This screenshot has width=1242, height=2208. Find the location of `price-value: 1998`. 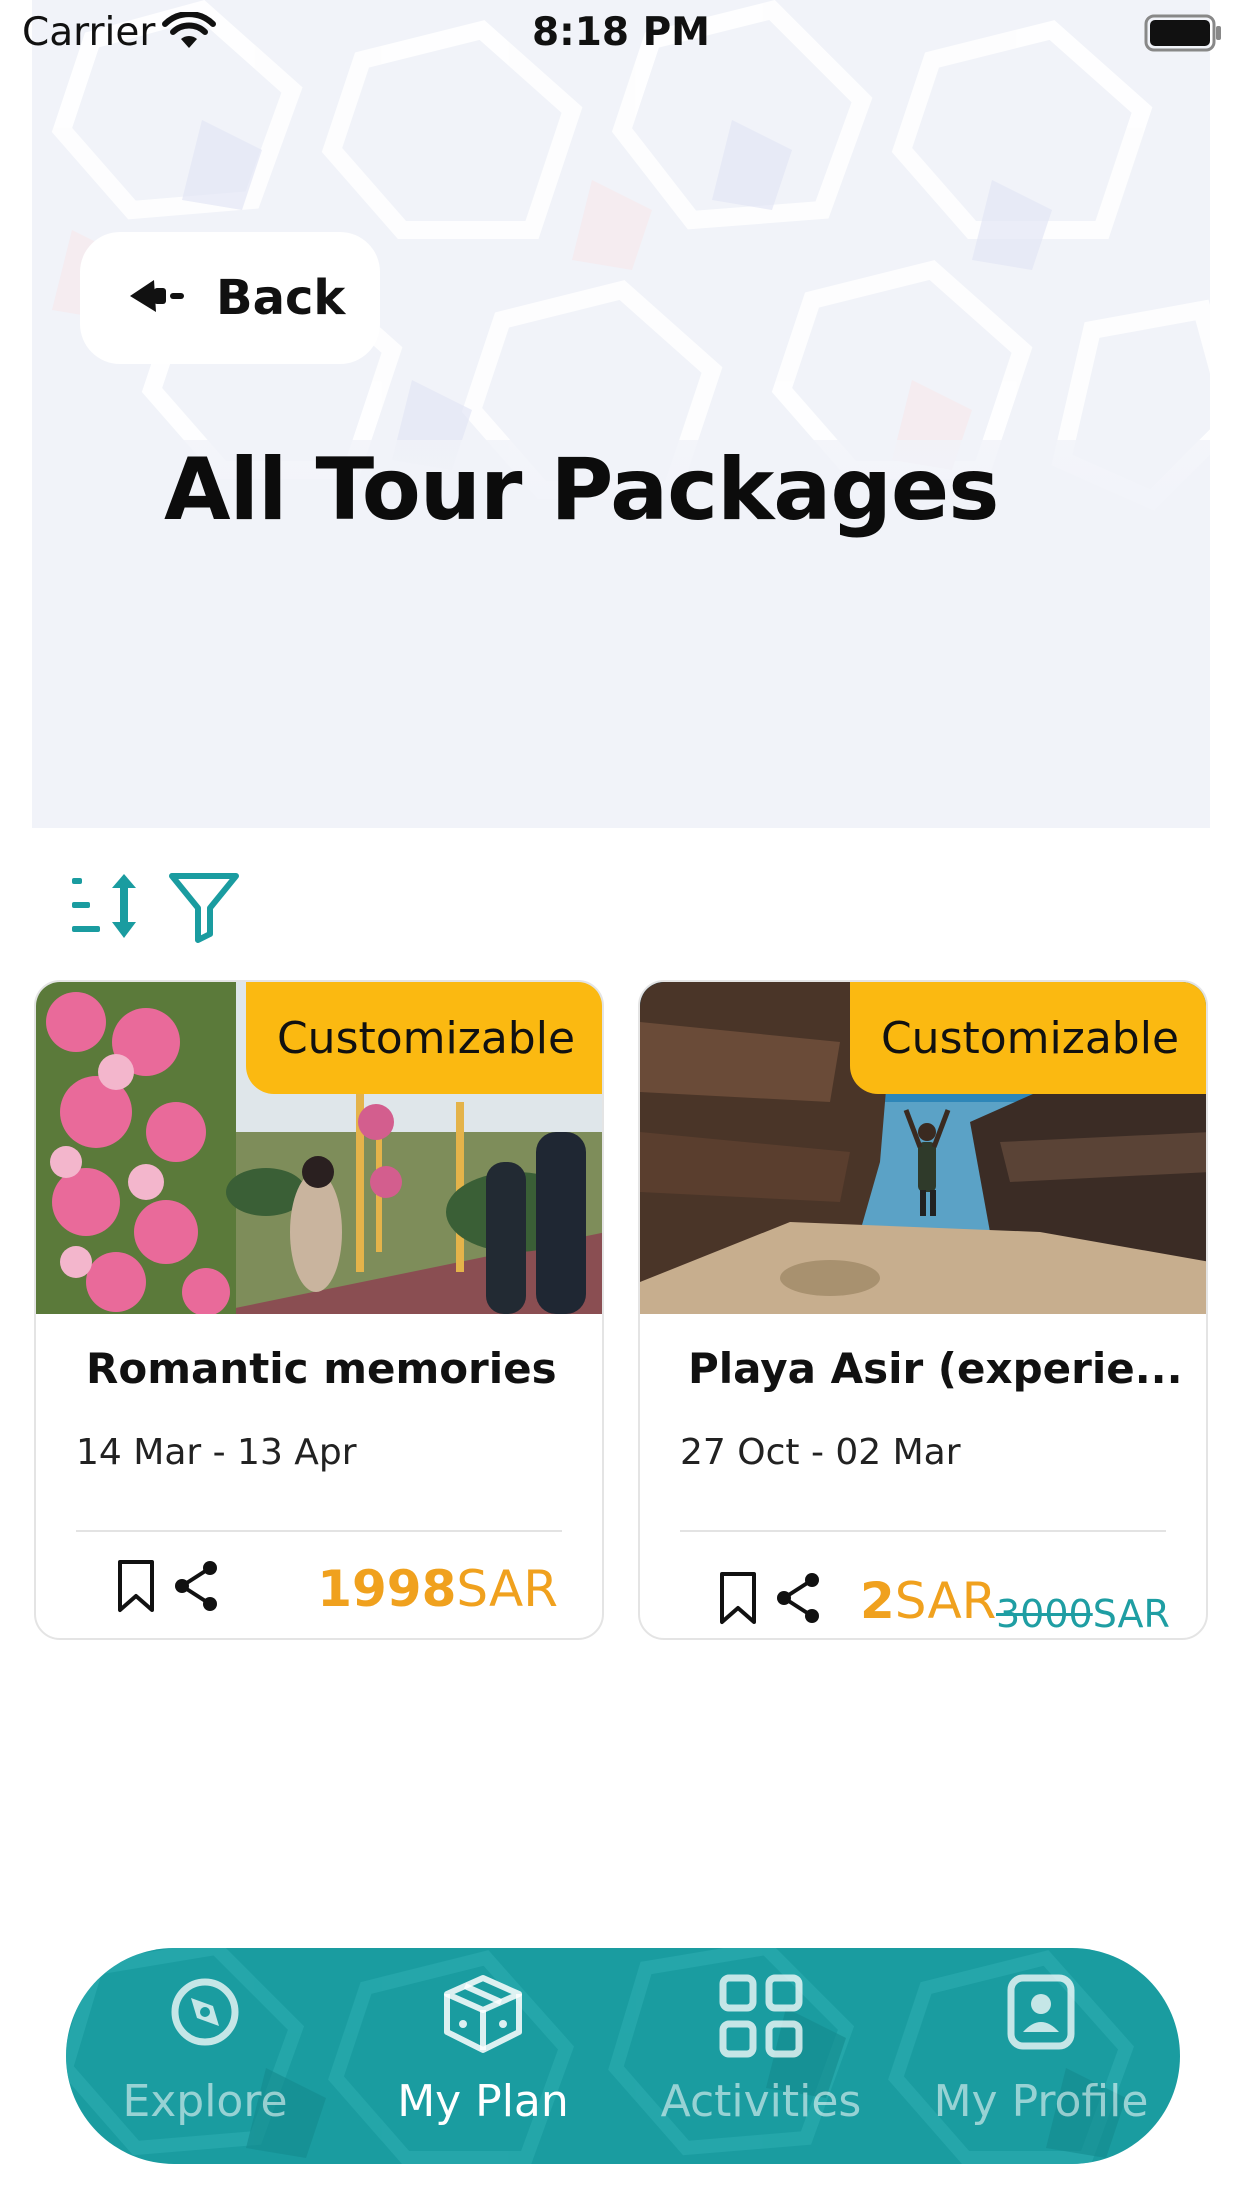

price-value: 1998 is located at coordinates (387, 1589).